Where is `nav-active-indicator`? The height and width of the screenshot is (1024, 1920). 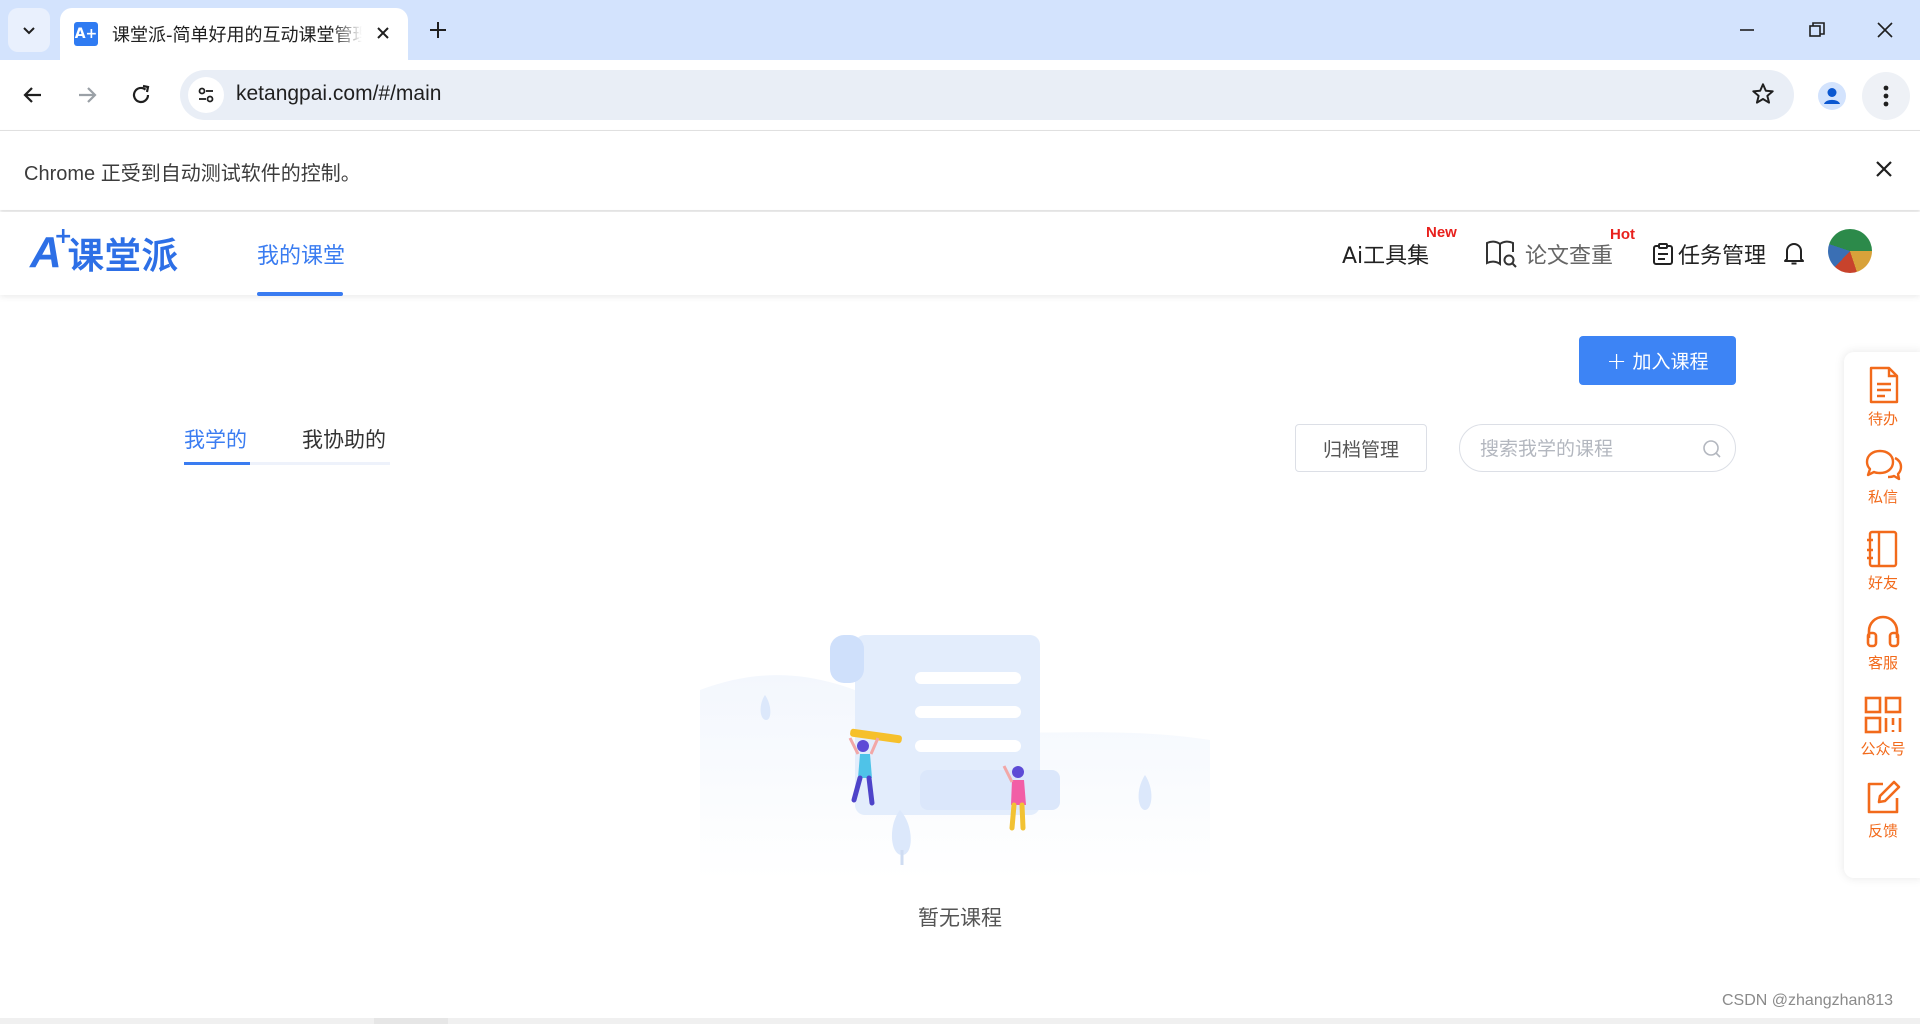 nav-active-indicator is located at coordinates (300, 294).